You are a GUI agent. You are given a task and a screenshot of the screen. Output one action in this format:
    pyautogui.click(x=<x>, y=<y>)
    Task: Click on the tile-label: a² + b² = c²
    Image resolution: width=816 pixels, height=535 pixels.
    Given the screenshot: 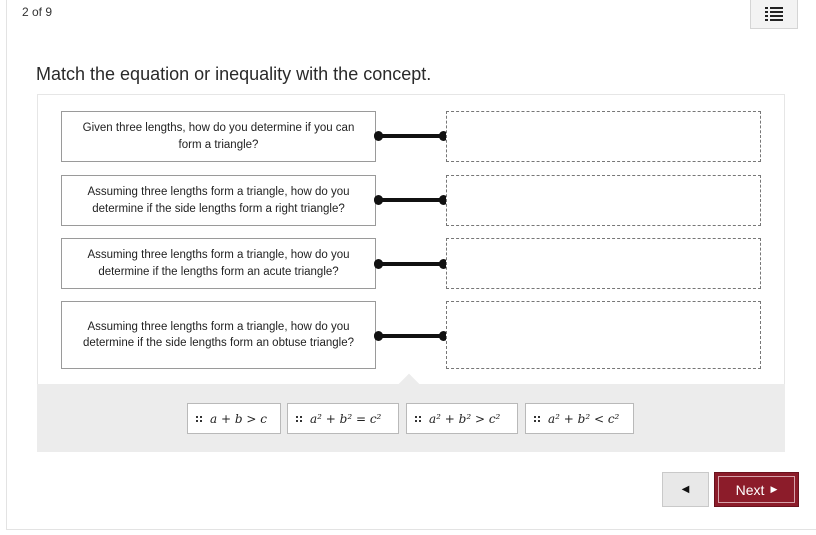 What is the action you would take?
    pyautogui.click(x=346, y=418)
    